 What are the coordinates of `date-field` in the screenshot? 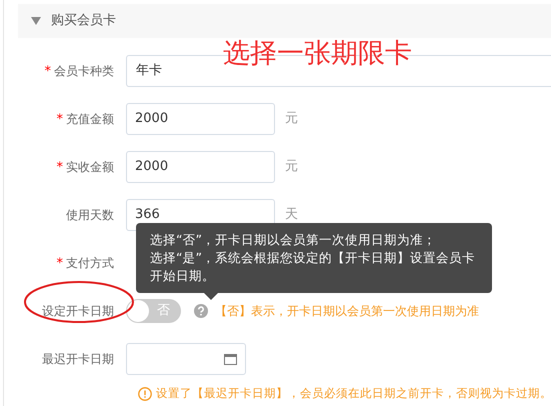 It's located at (186, 359).